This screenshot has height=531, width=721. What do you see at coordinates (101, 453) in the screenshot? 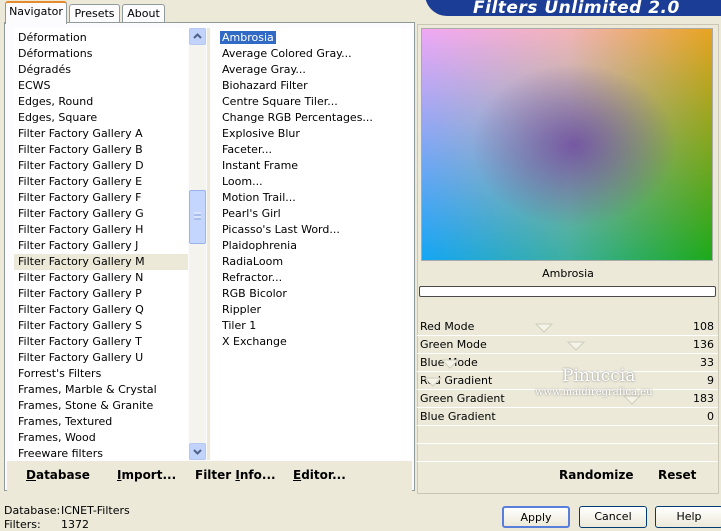
I see `category-item: Freeware filters` at bounding box center [101, 453].